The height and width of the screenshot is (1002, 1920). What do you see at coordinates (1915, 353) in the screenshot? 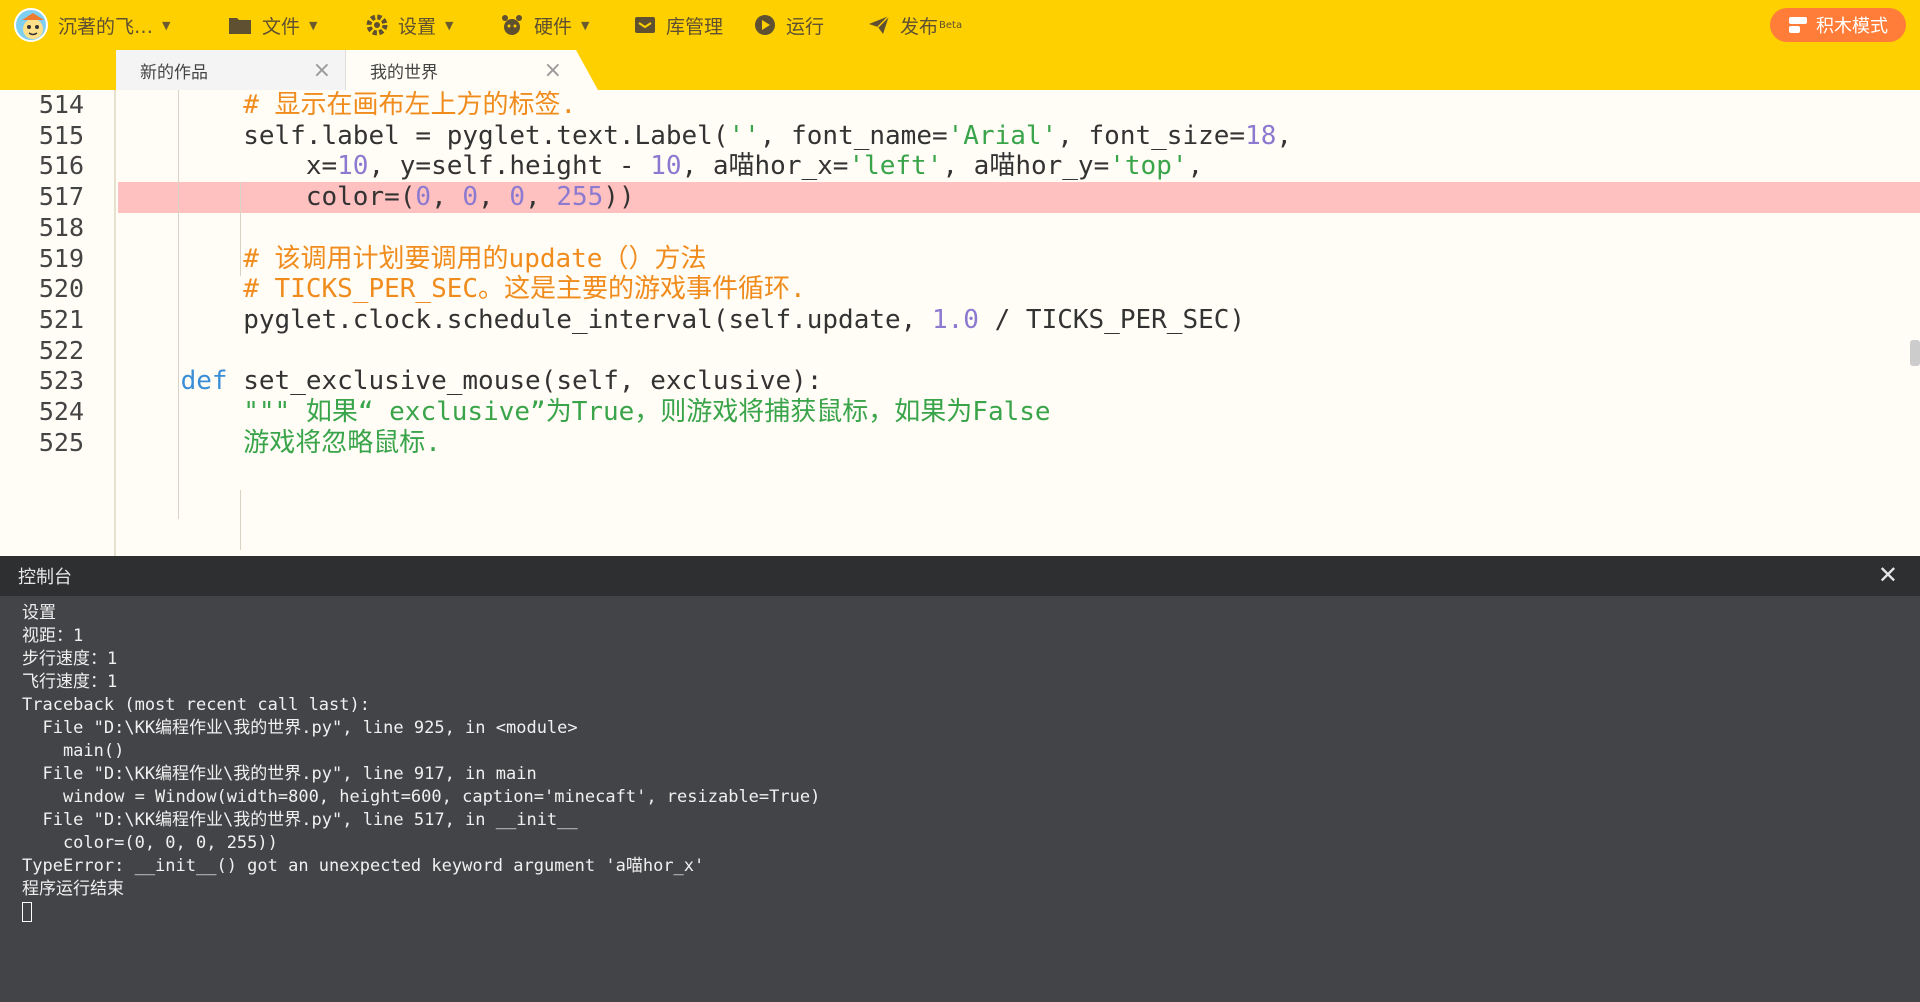
I see `editor-scrollbar` at bounding box center [1915, 353].